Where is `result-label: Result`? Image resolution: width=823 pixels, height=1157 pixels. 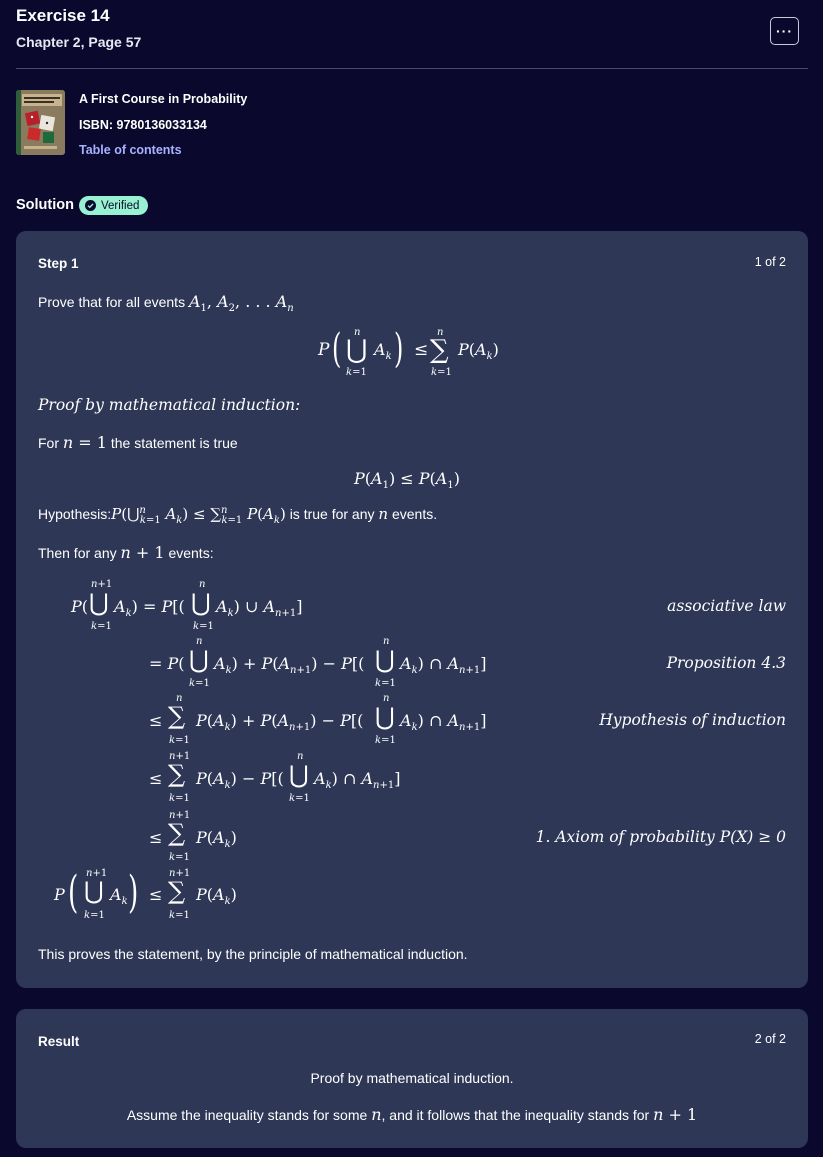
result-label: Result is located at coordinates (59, 1041).